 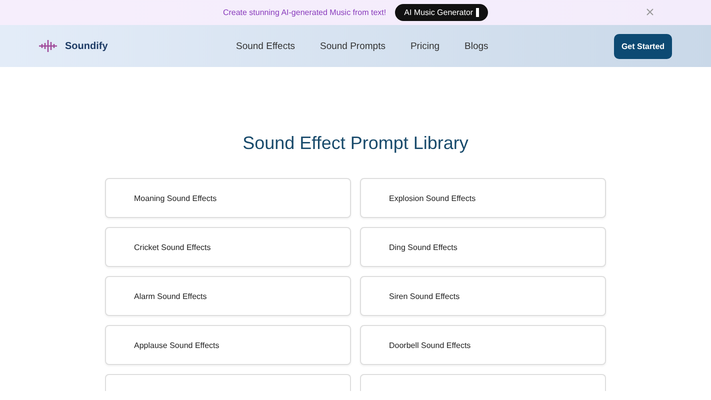 What do you see at coordinates (483, 247) in the screenshot?
I see `prompt-card: Ding Sound Effects` at bounding box center [483, 247].